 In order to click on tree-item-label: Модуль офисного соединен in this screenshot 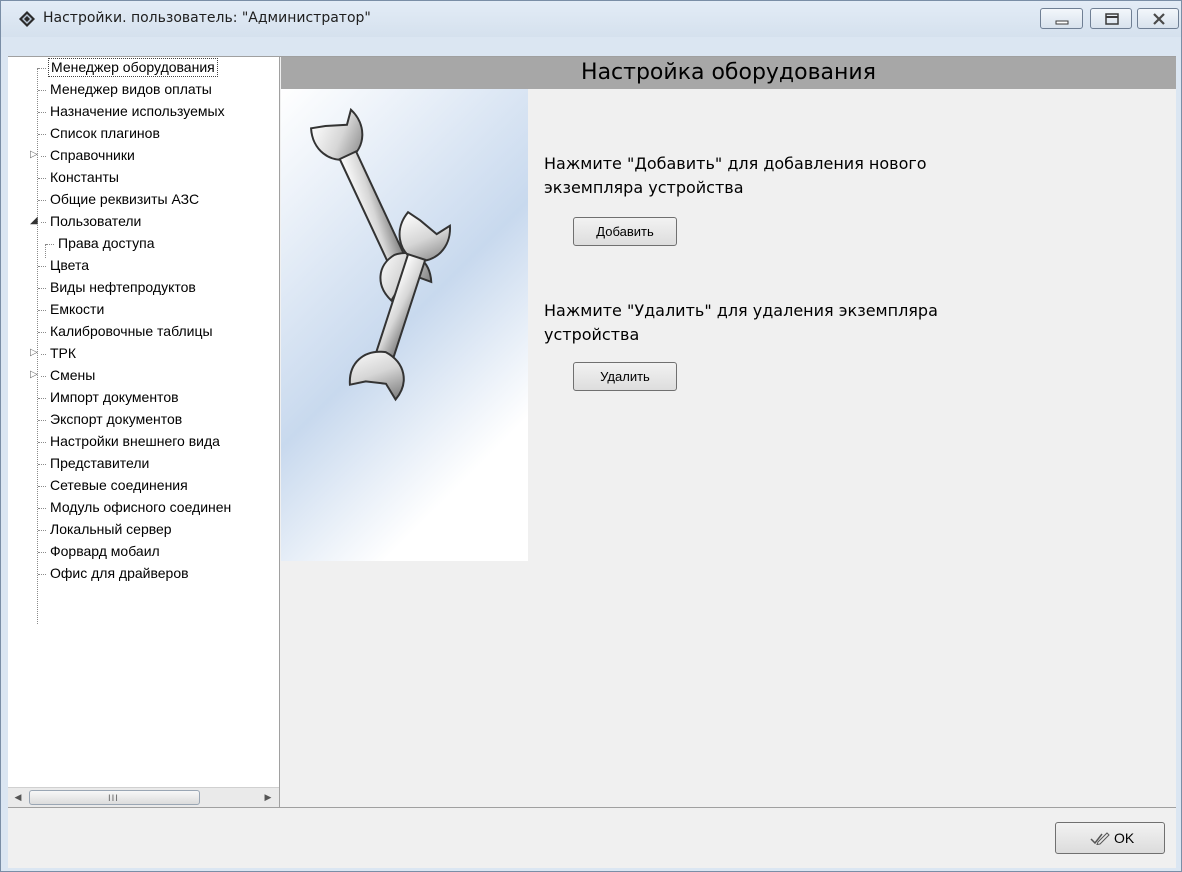, I will do `click(141, 507)`.